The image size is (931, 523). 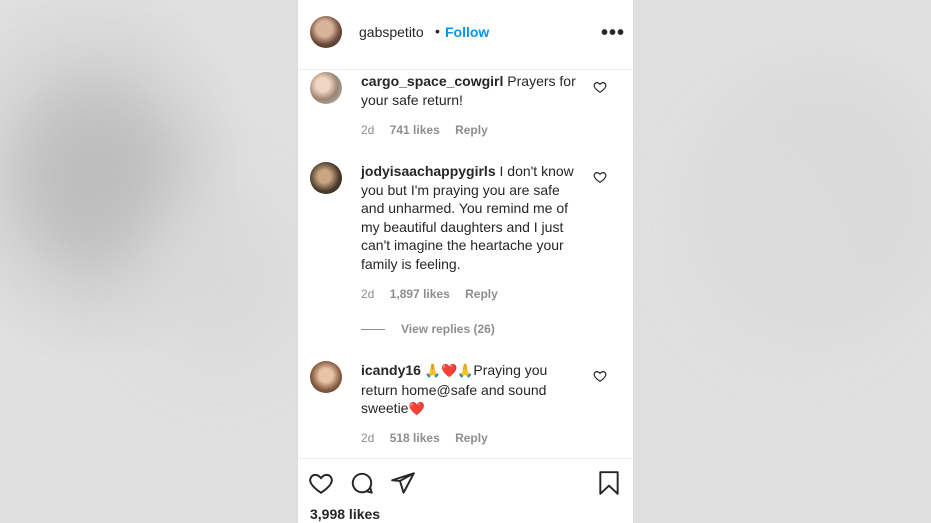 What do you see at coordinates (432, 81) in the screenshot?
I see `commenter-username: cargo_space_cowgirl` at bounding box center [432, 81].